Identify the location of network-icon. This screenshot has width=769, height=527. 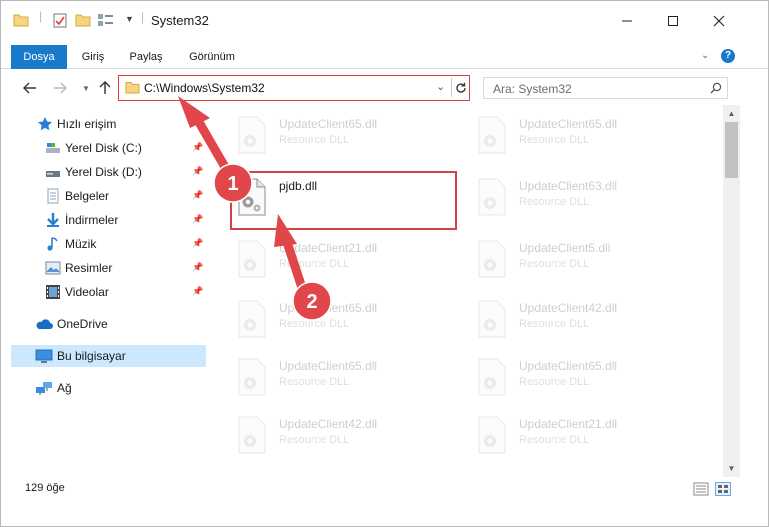
(43, 388).